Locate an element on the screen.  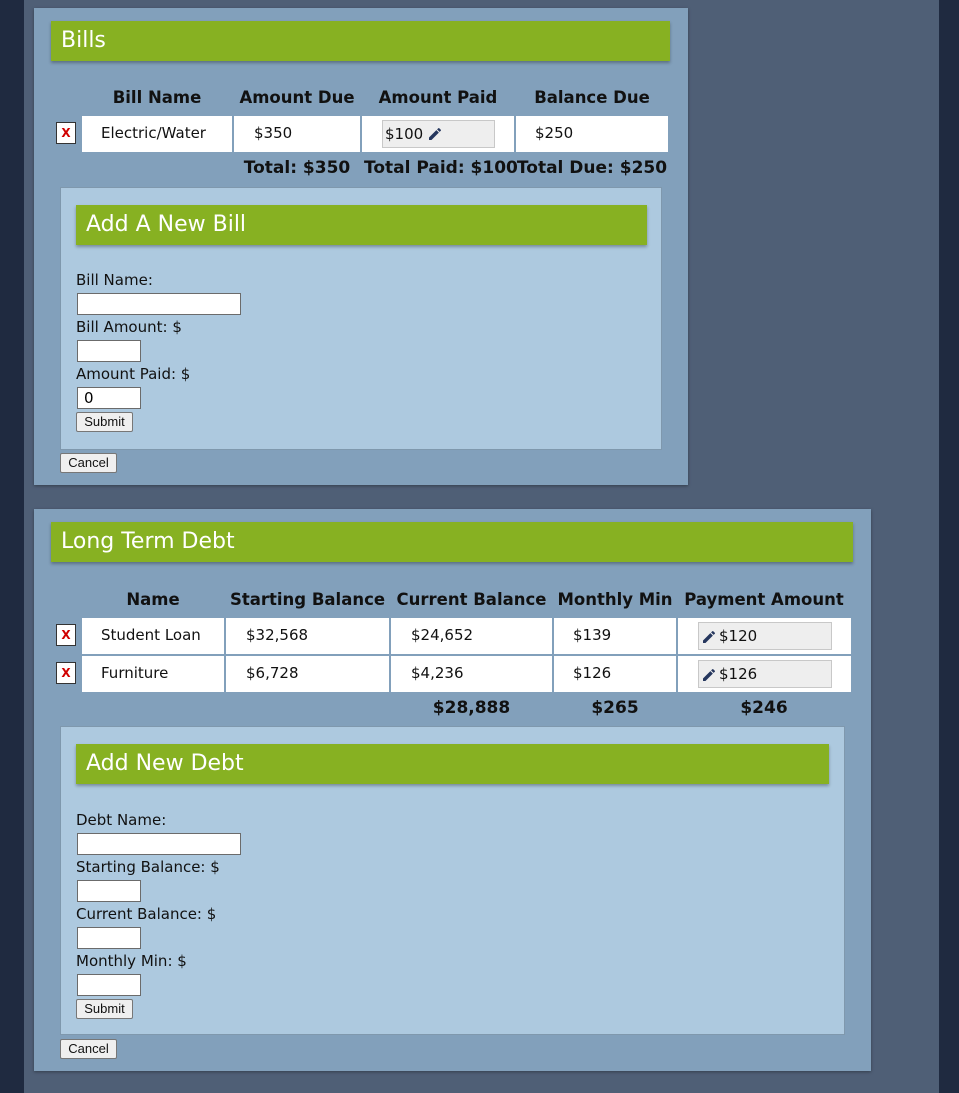
cancel-debt-button: Cancel is located at coordinates (88, 1049).